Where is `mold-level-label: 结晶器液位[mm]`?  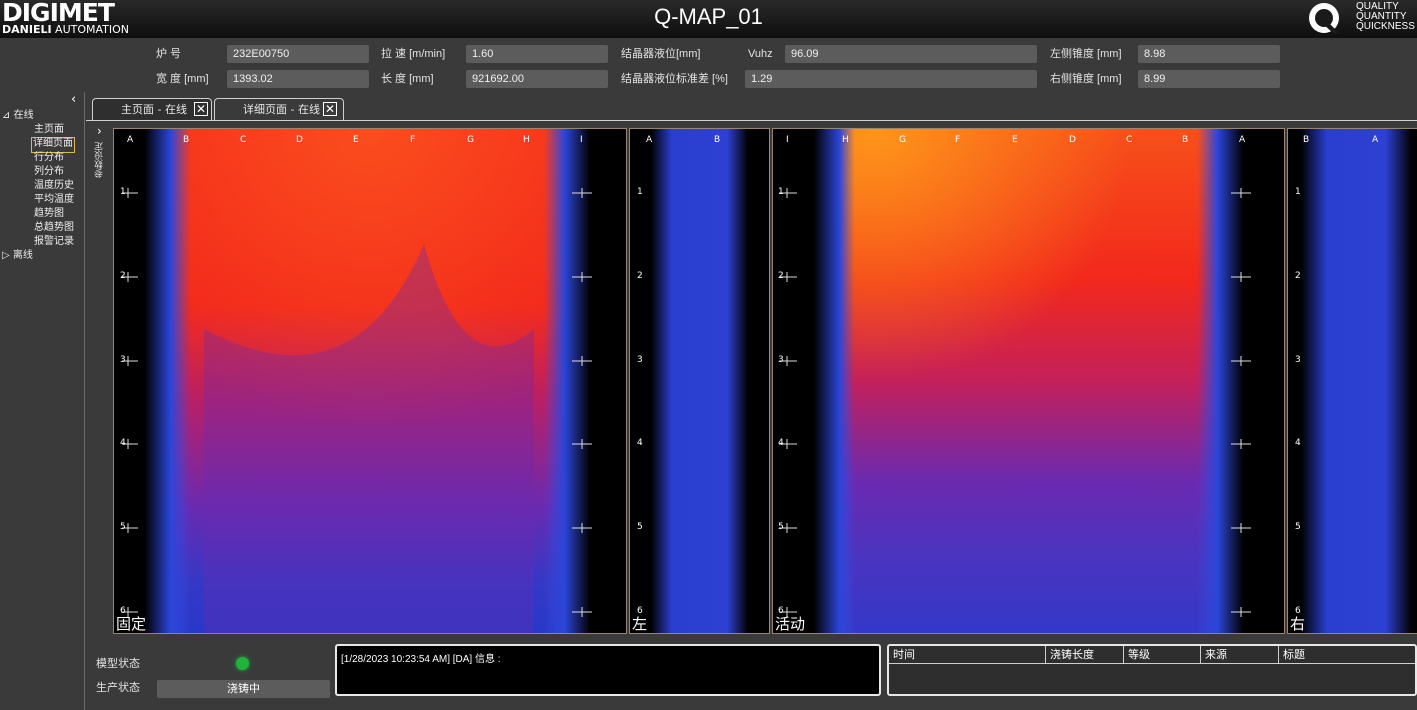
mold-level-label: 结晶器液位[mm] is located at coordinates (661, 54).